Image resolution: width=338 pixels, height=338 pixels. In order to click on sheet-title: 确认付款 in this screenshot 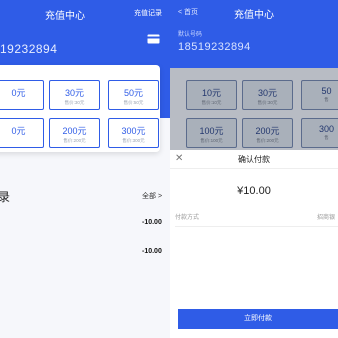, I will do `click(254, 159)`.